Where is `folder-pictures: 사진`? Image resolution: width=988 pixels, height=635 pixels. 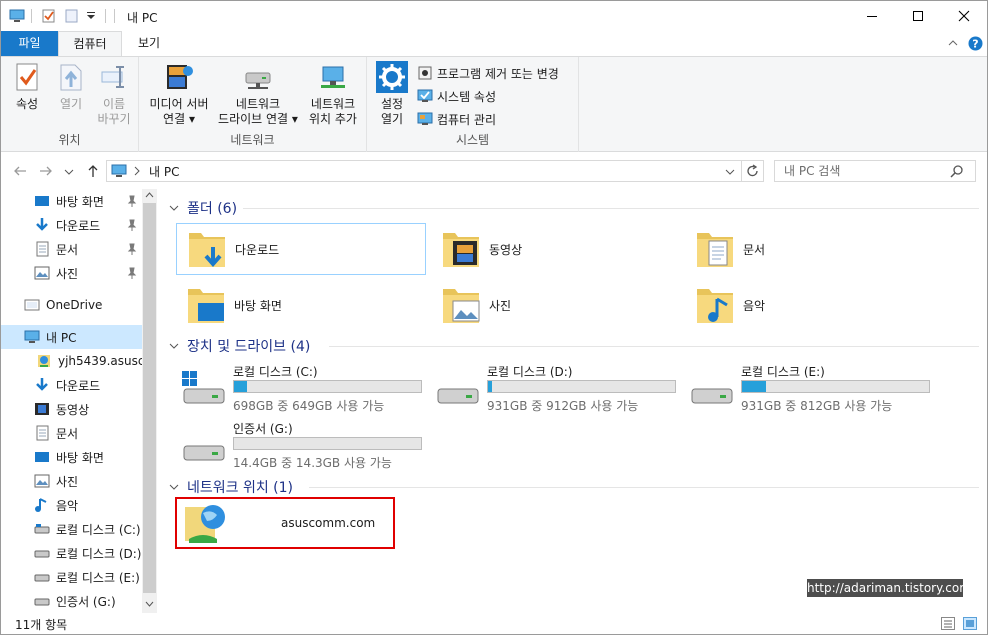
folder-pictures: 사진 is located at coordinates (556, 305).